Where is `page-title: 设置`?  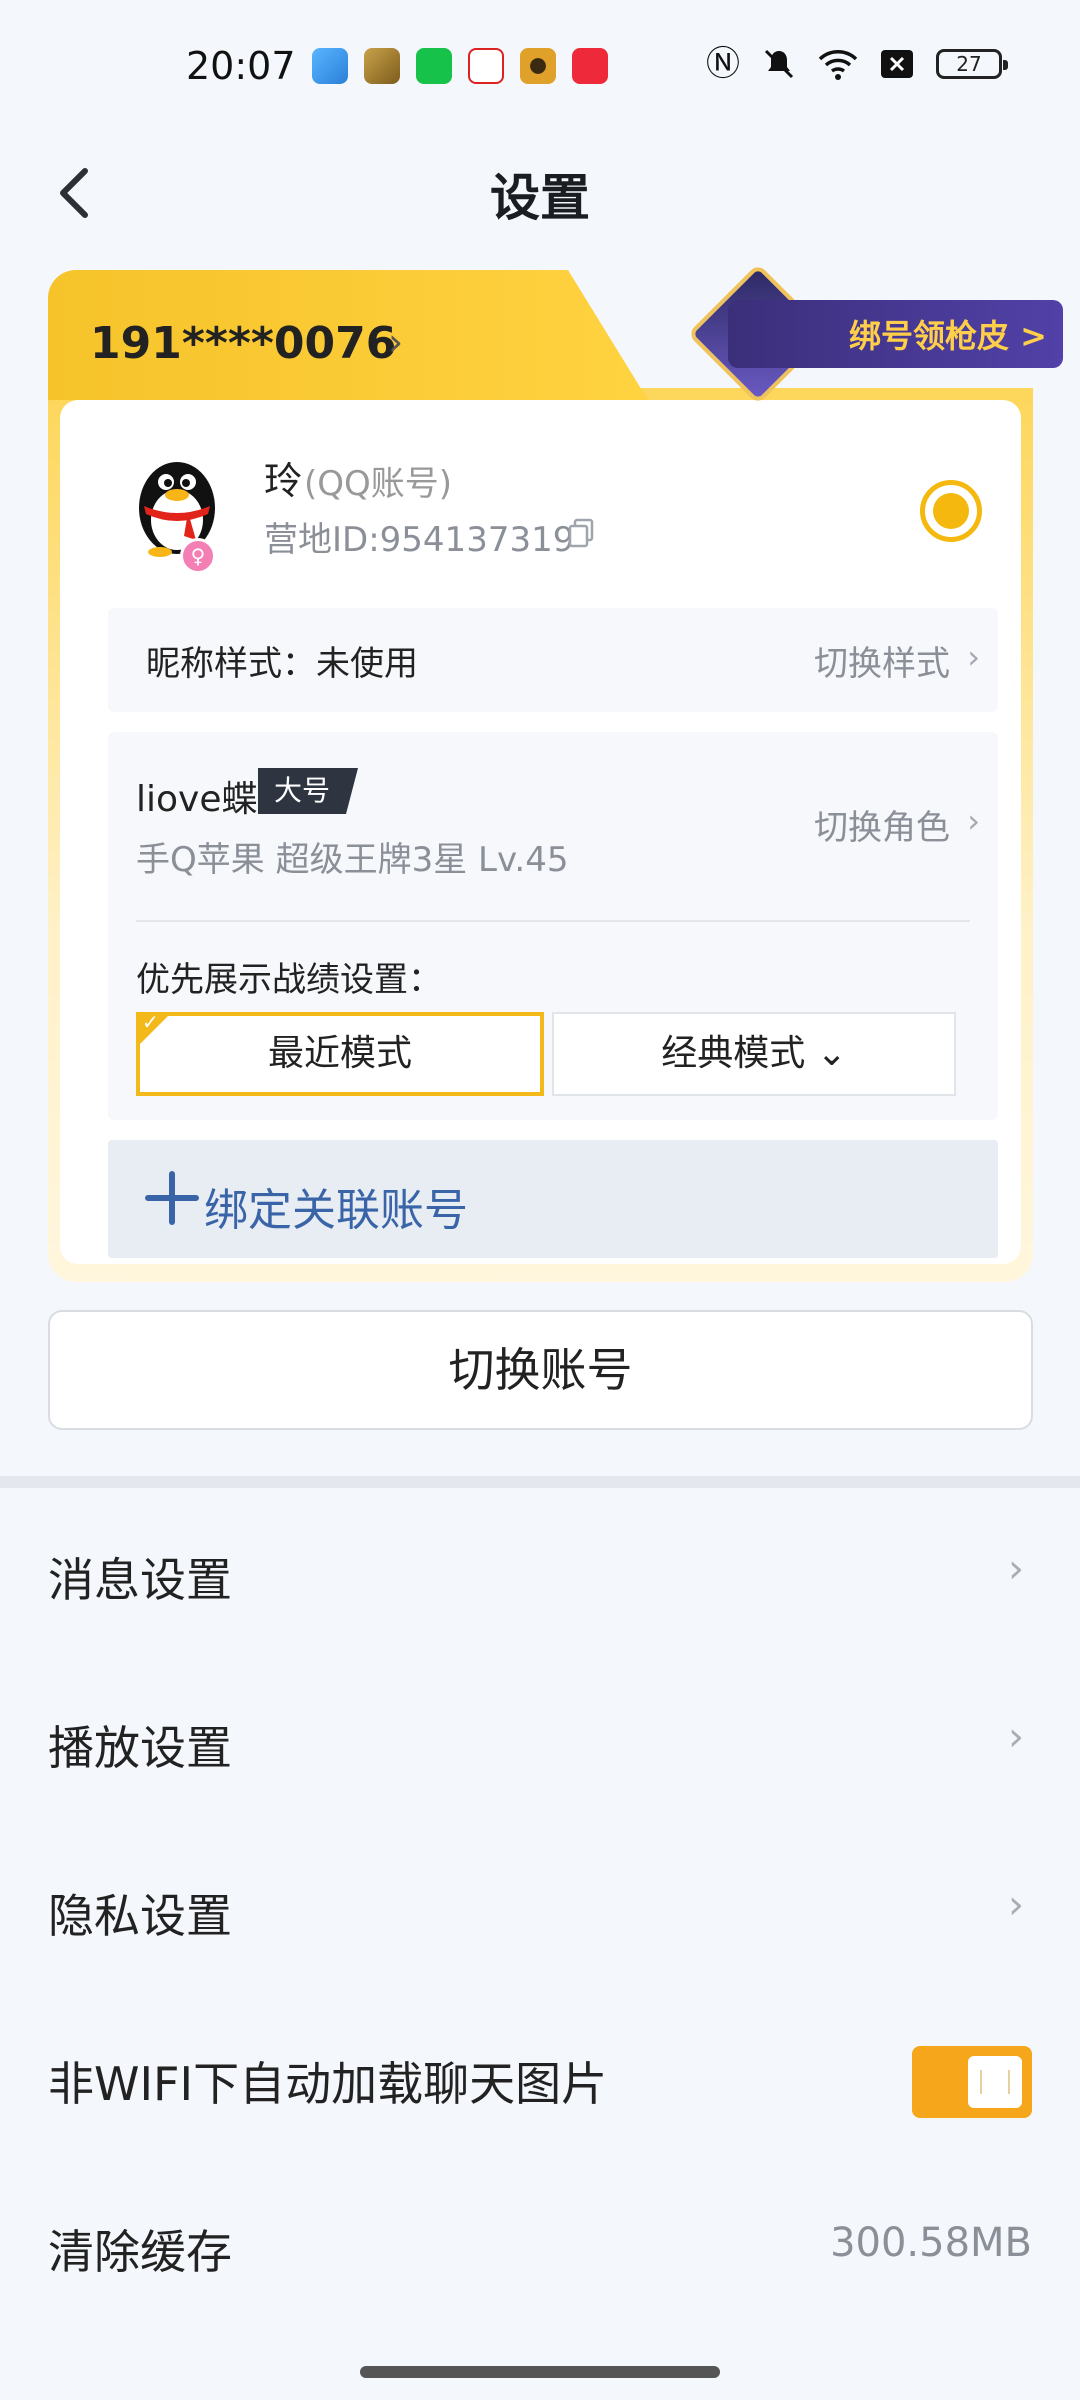
page-title: 设置 is located at coordinates (540, 198).